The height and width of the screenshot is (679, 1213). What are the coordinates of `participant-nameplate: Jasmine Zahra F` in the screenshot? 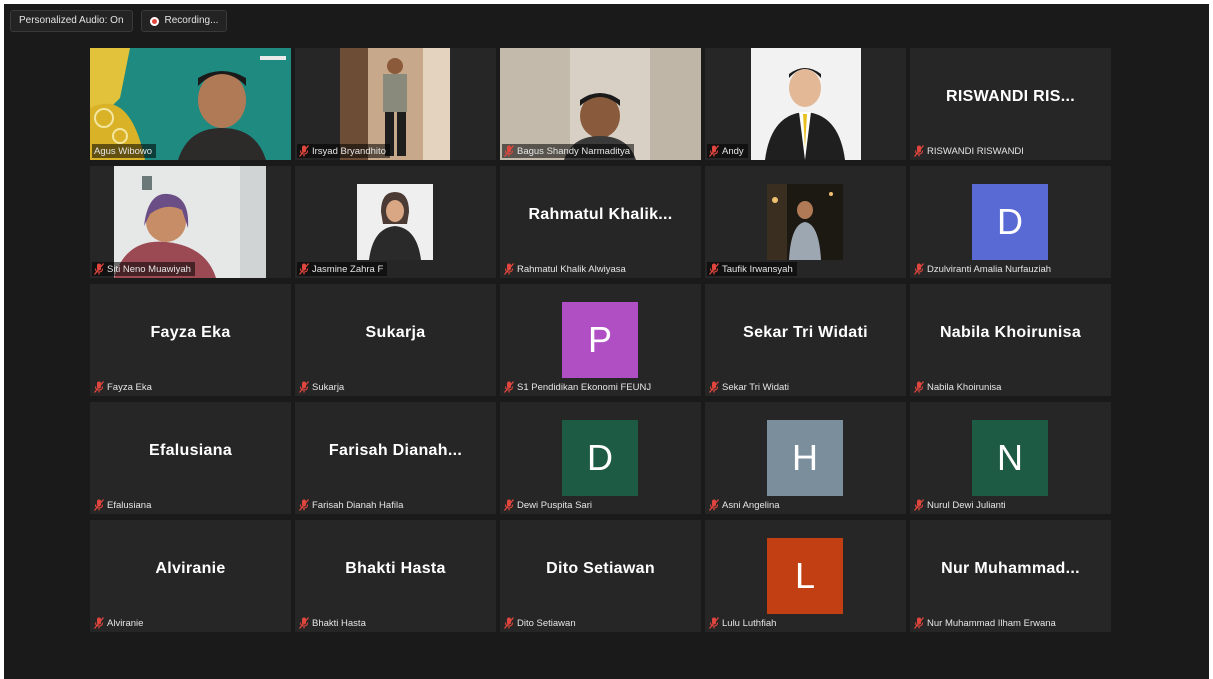 It's located at (342, 269).